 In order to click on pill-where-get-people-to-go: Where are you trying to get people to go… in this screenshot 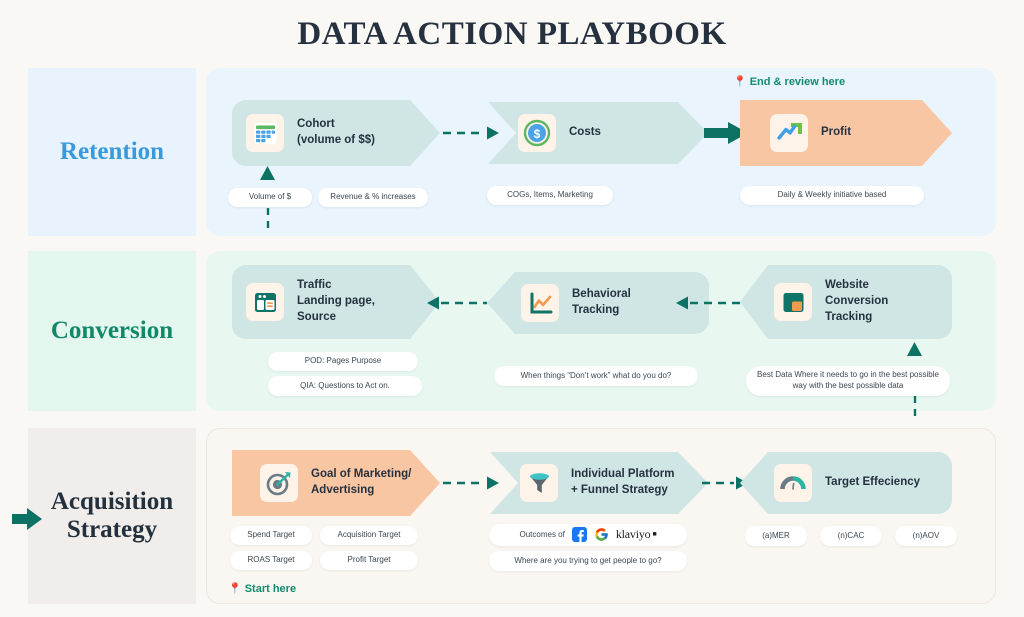, I will do `click(588, 561)`.